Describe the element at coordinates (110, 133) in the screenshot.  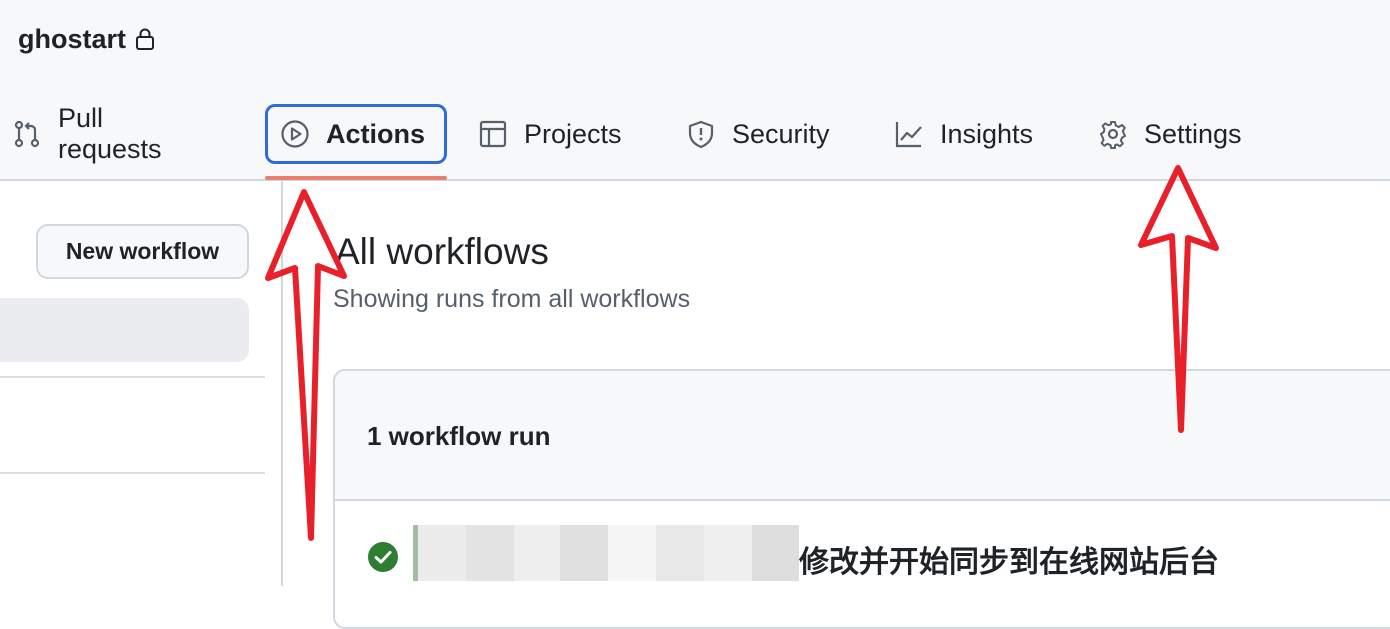
I see `tab-label: Pull requests` at that location.